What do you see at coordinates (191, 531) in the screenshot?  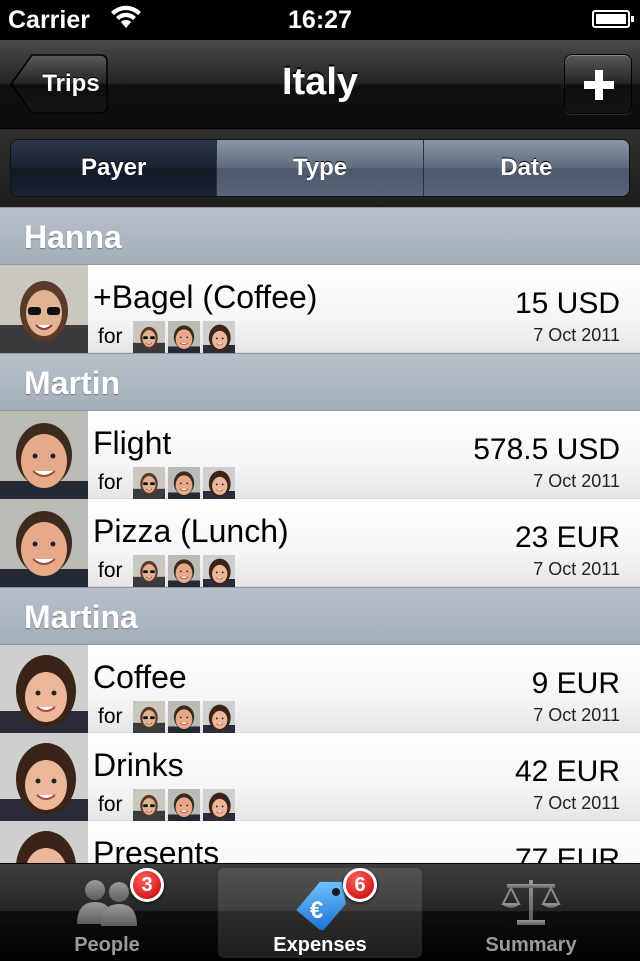 I see `expense-title: Pizza (Lunch)` at bounding box center [191, 531].